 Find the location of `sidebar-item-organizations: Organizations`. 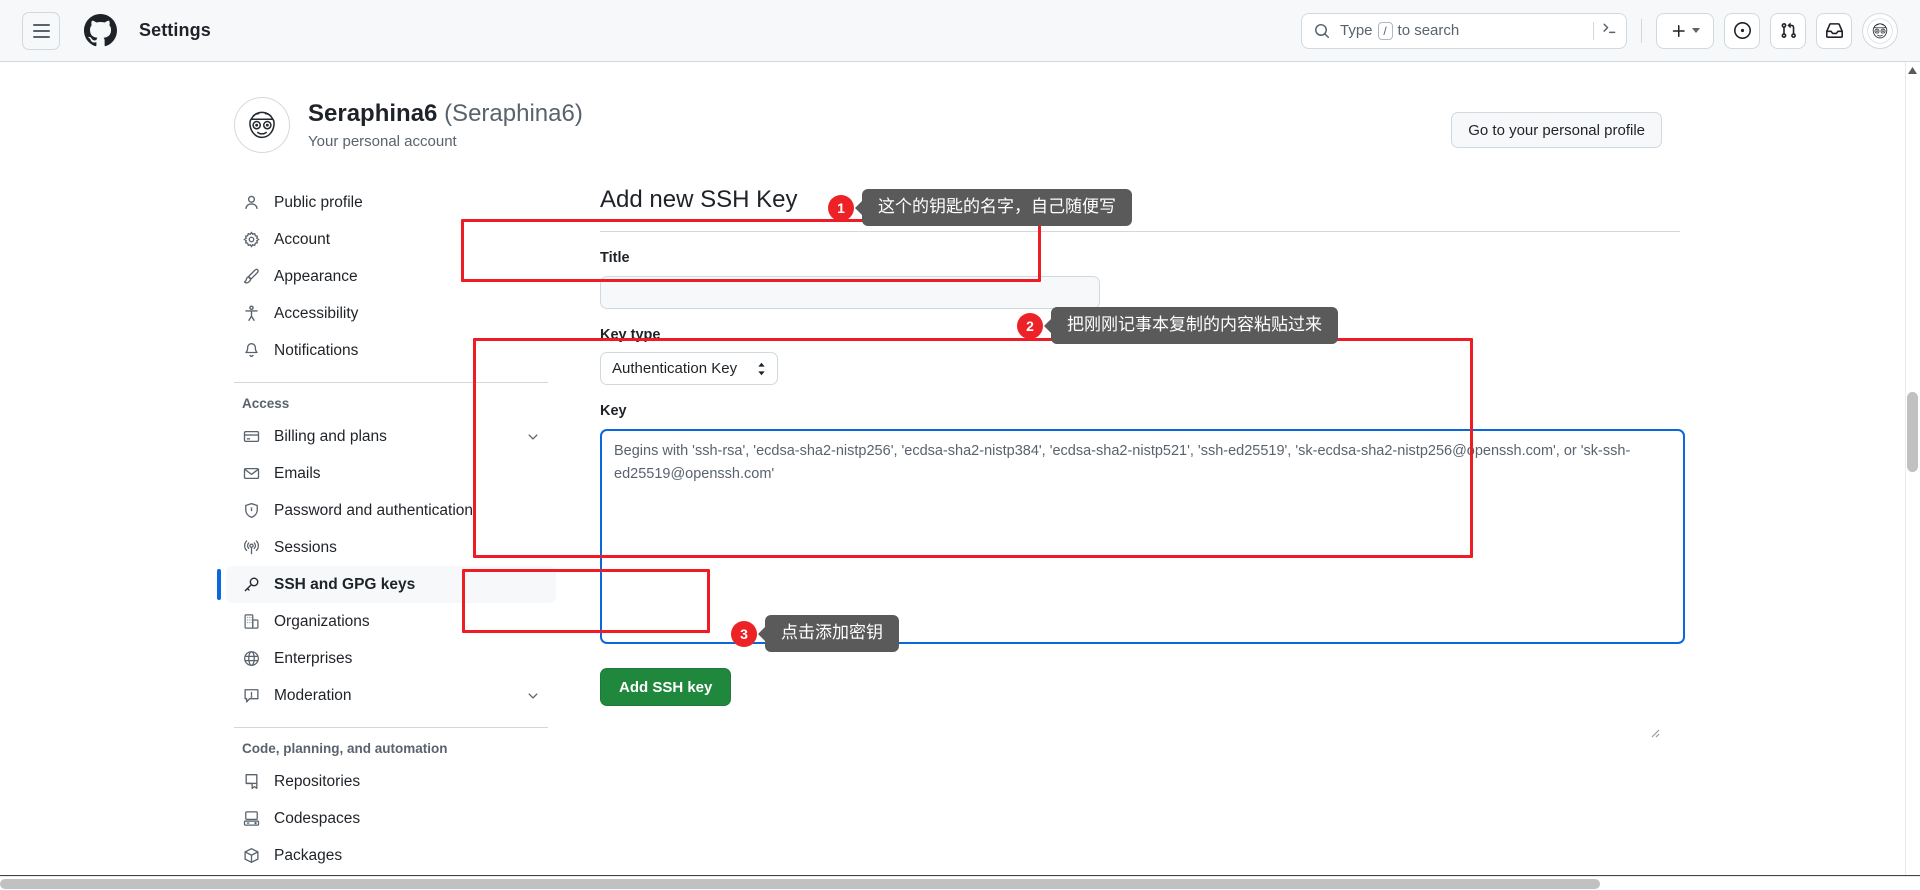

sidebar-item-organizations: Organizations is located at coordinates (391, 621).